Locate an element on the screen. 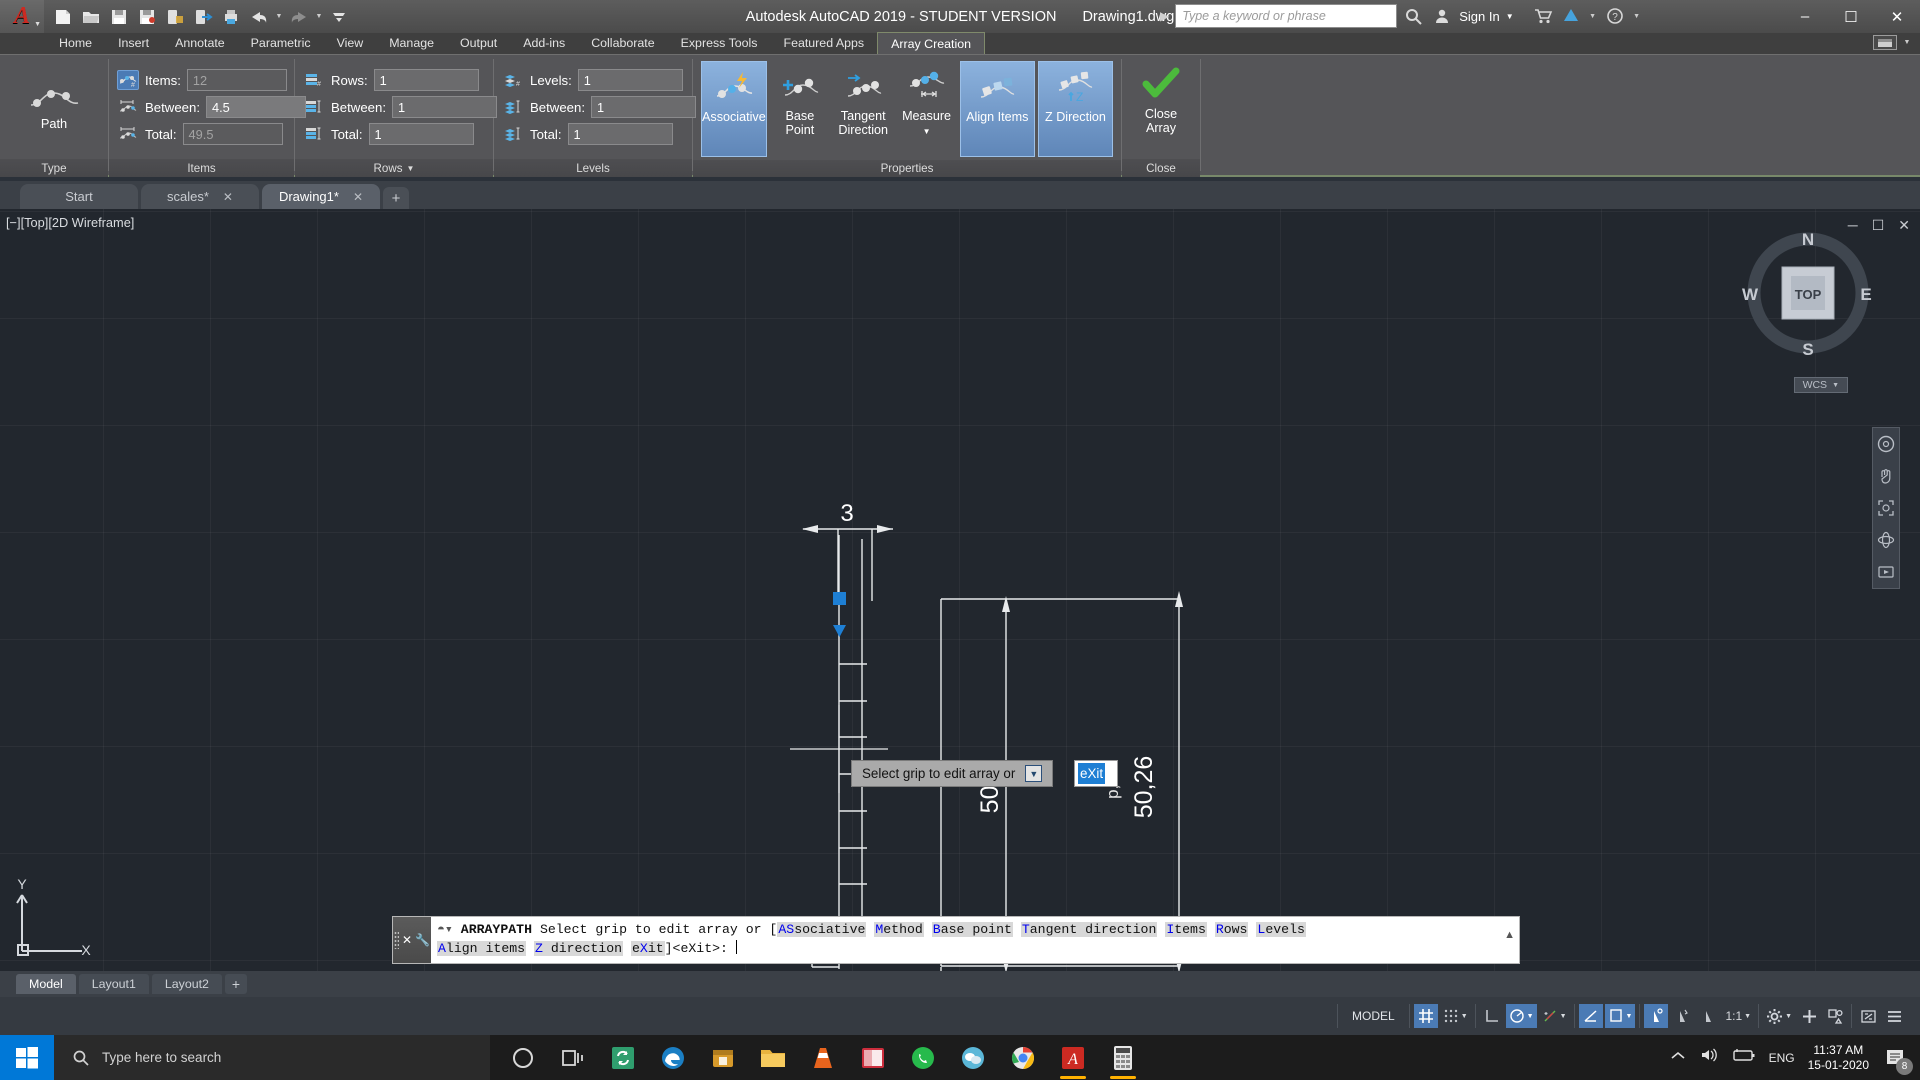 Image resolution: width=1920 pixels, height=1080 pixels. minimize-button: – is located at coordinates (1805, 16).